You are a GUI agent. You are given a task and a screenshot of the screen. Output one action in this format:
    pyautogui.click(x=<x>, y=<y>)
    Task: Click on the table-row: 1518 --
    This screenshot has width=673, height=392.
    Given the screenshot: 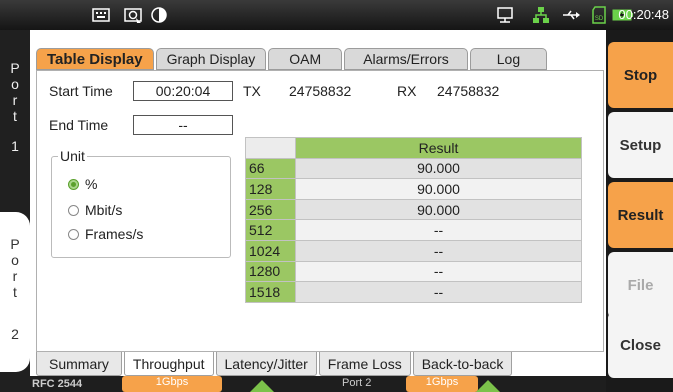 What is the action you would take?
    pyautogui.click(x=413, y=292)
    